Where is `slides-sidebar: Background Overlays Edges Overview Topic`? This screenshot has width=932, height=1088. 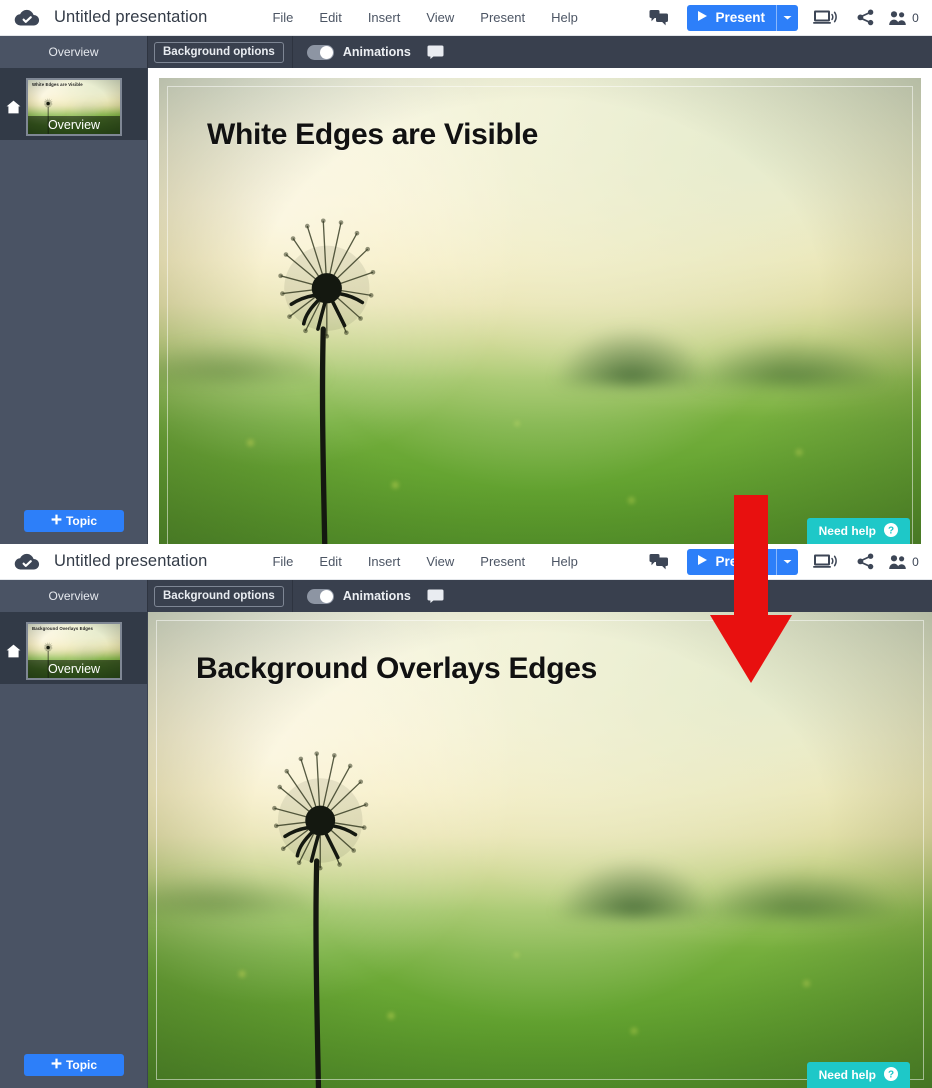
slides-sidebar: Background Overlays Edges Overview Topic is located at coordinates (74, 850).